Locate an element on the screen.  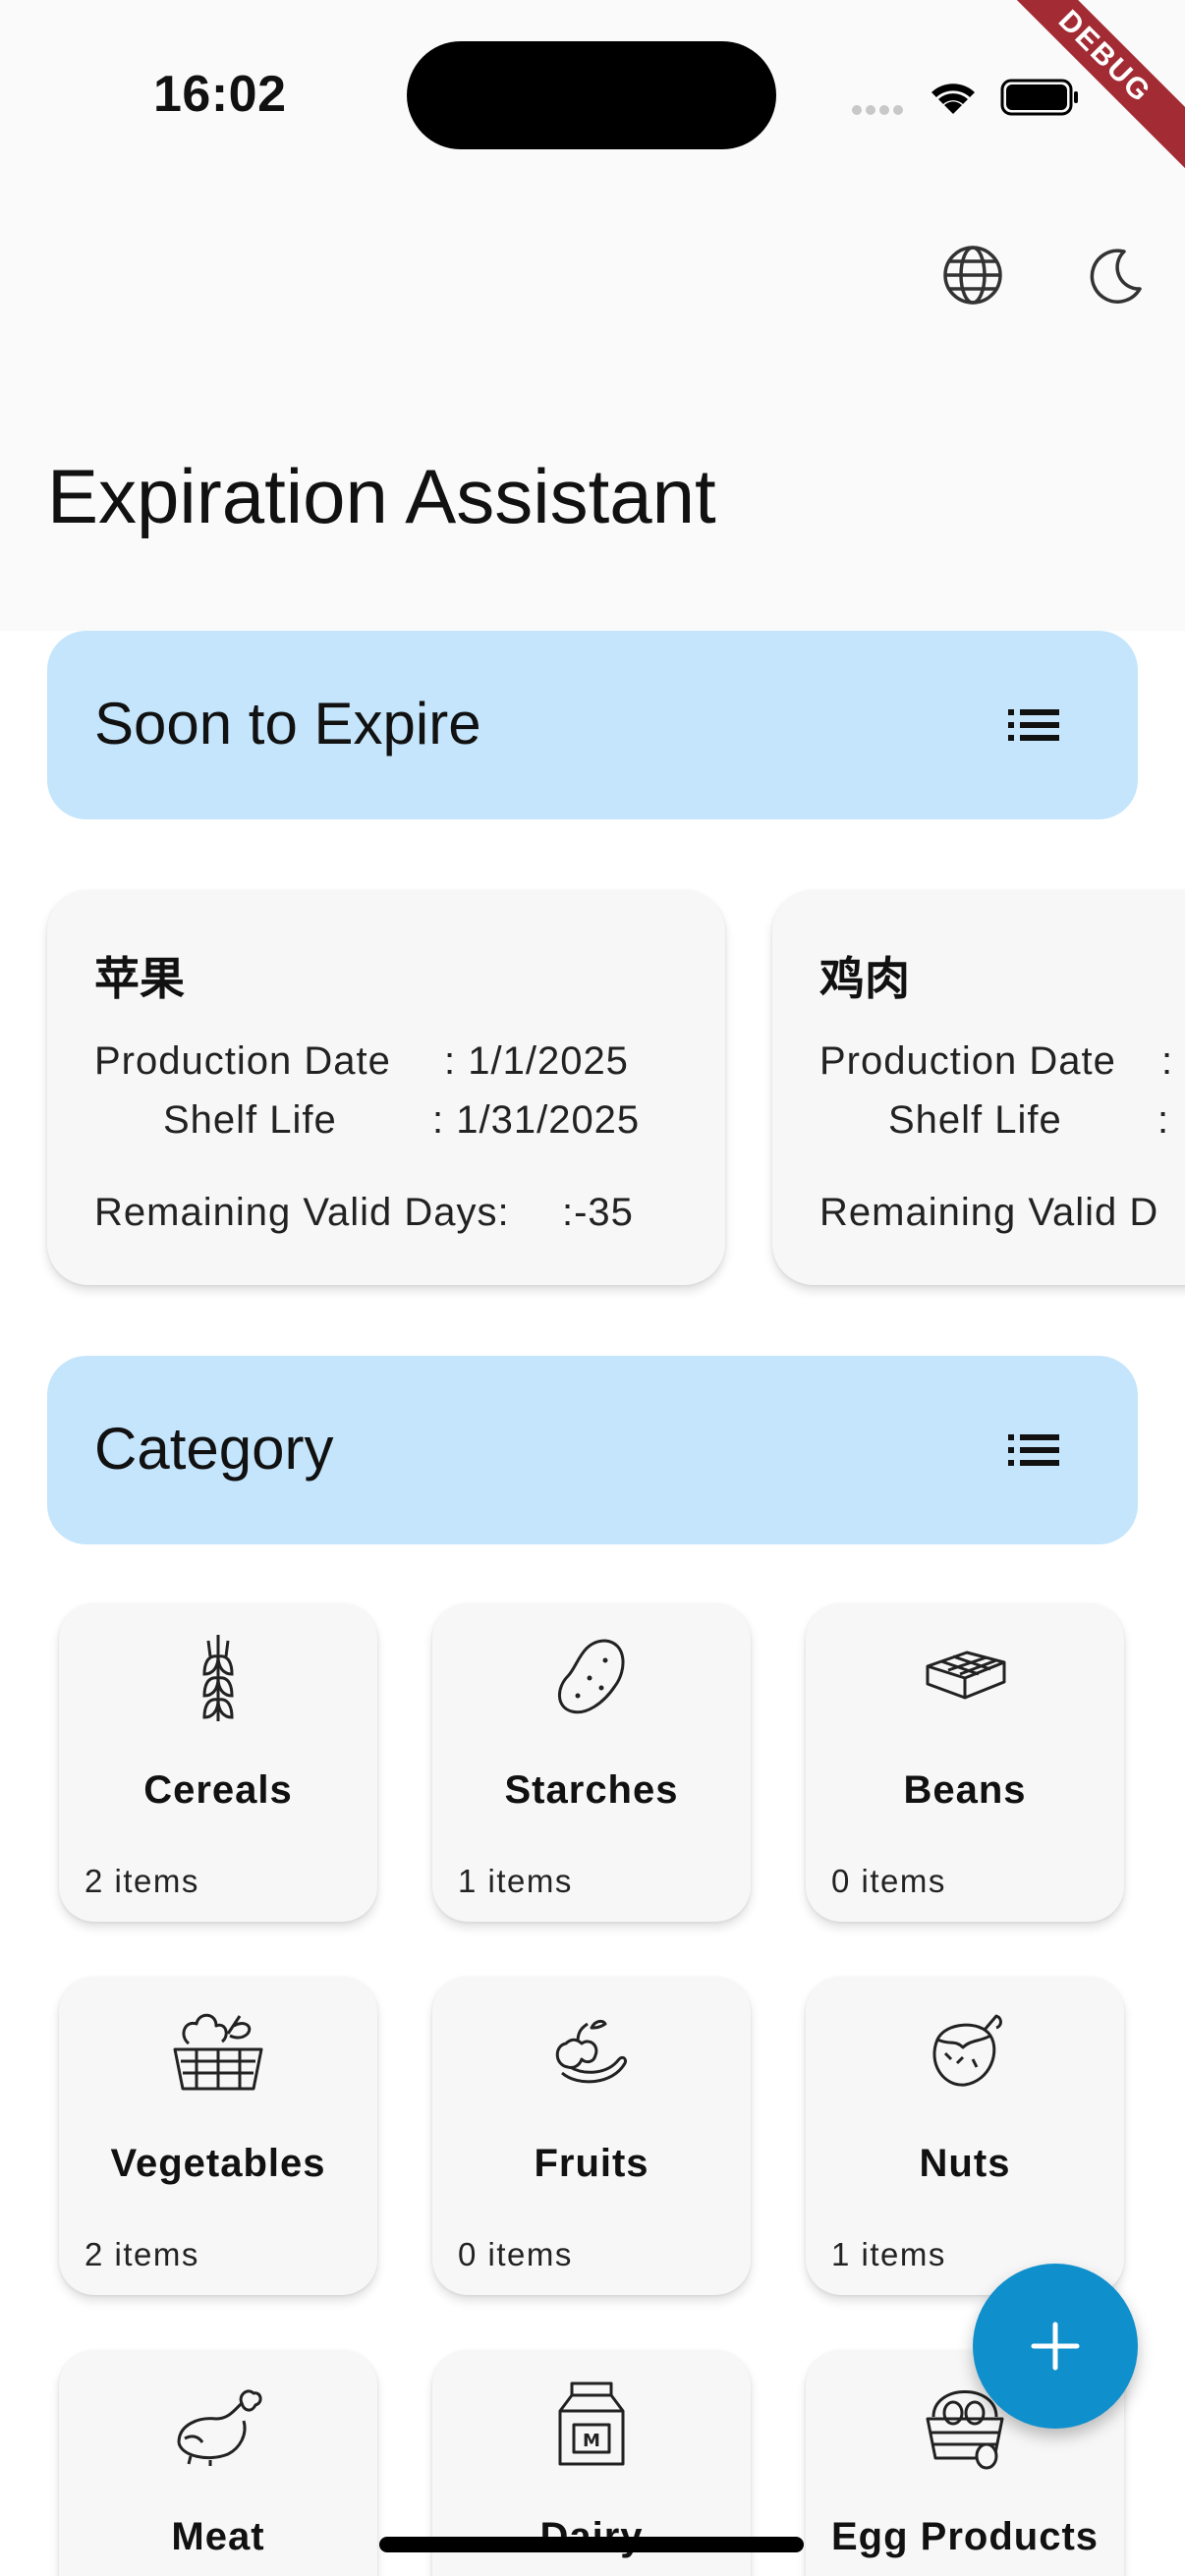
production-date-value: : 1/1/2025 is located at coordinates (536, 1061).